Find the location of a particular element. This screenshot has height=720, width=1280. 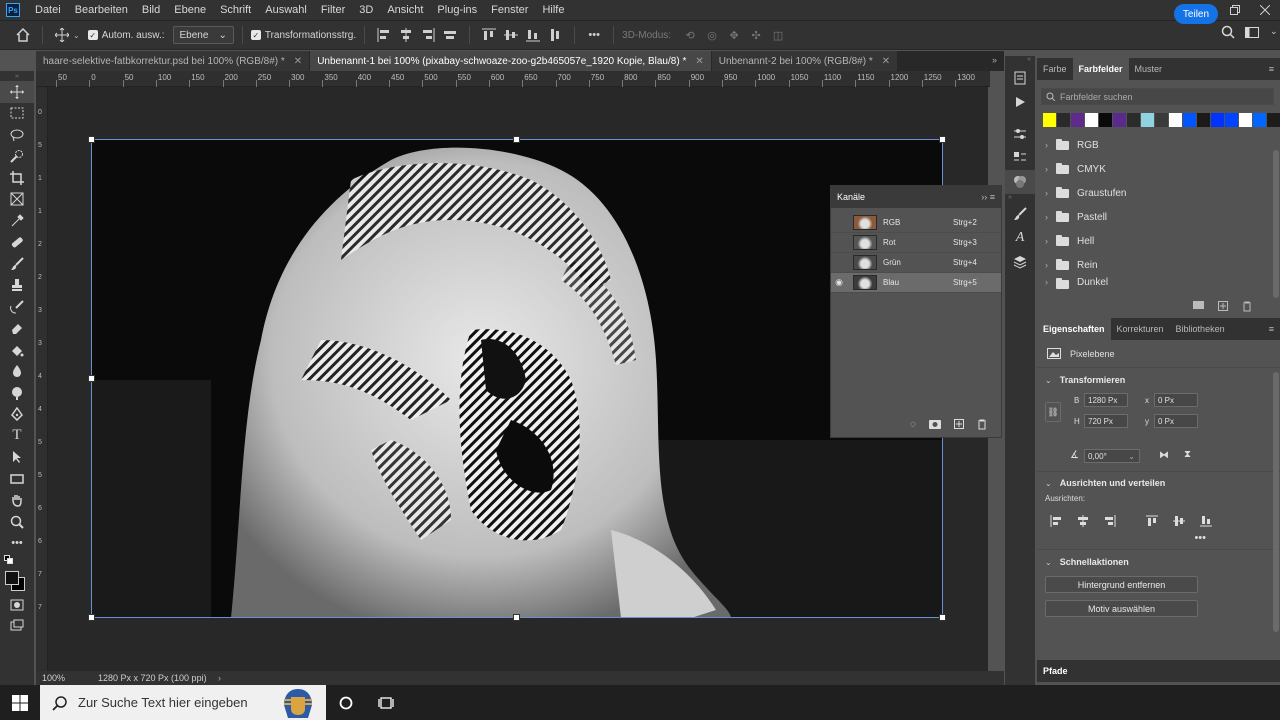

auto-select-checkbox: ✓ is located at coordinates (92, 35).